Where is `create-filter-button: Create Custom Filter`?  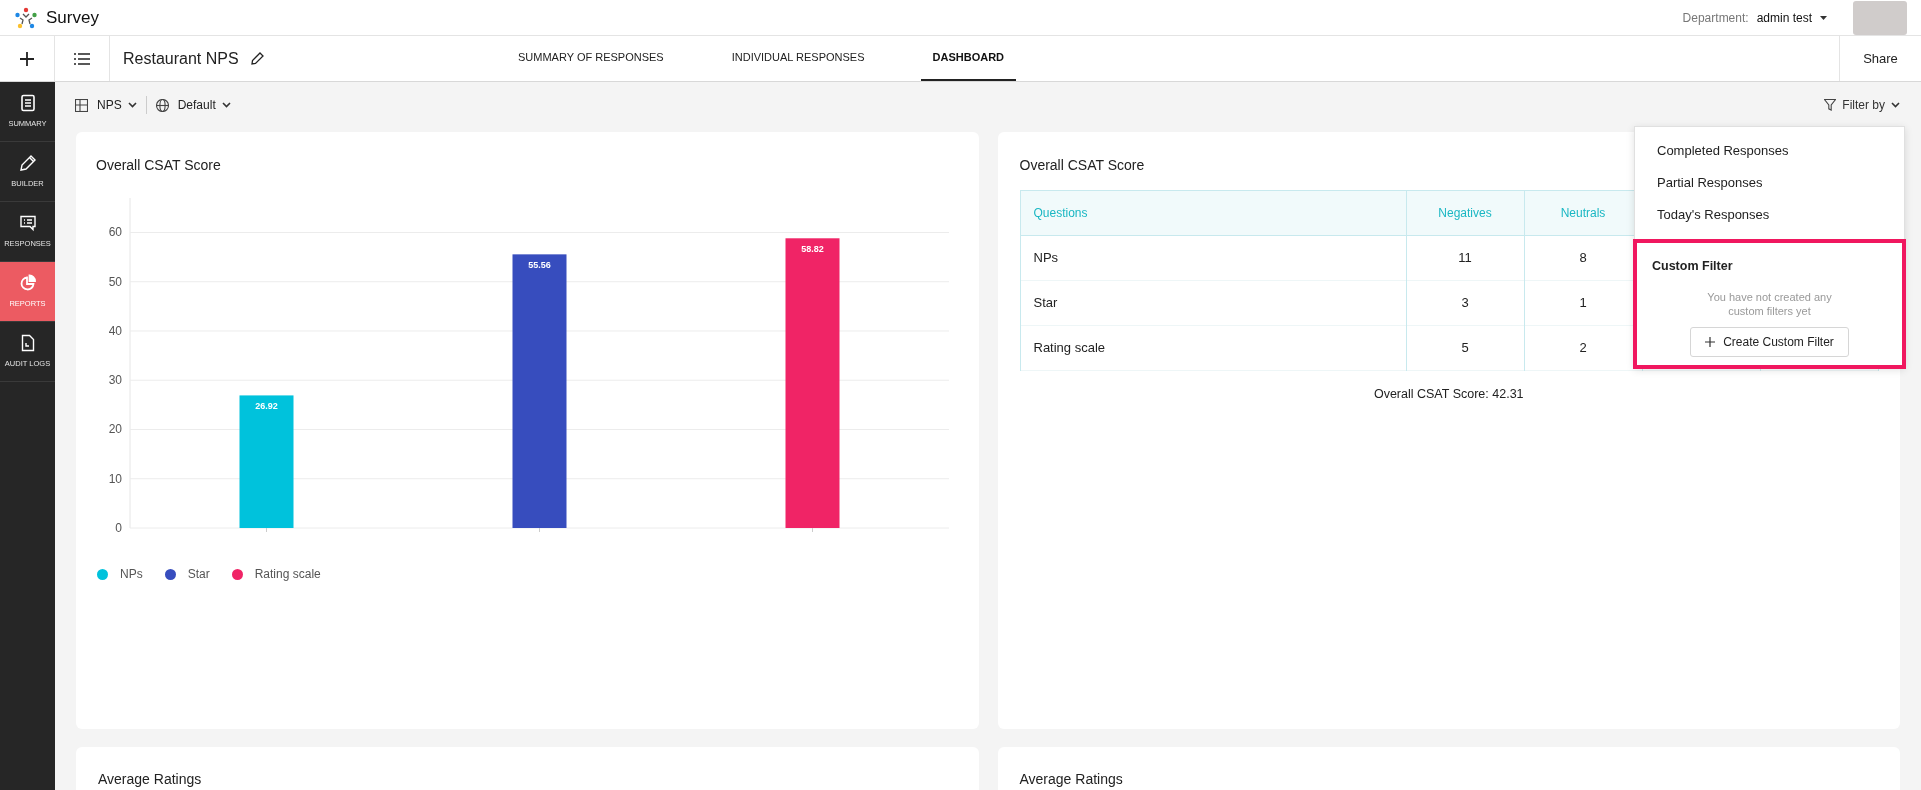
create-filter-button: Create Custom Filter is located at coordinates (1769, 341).